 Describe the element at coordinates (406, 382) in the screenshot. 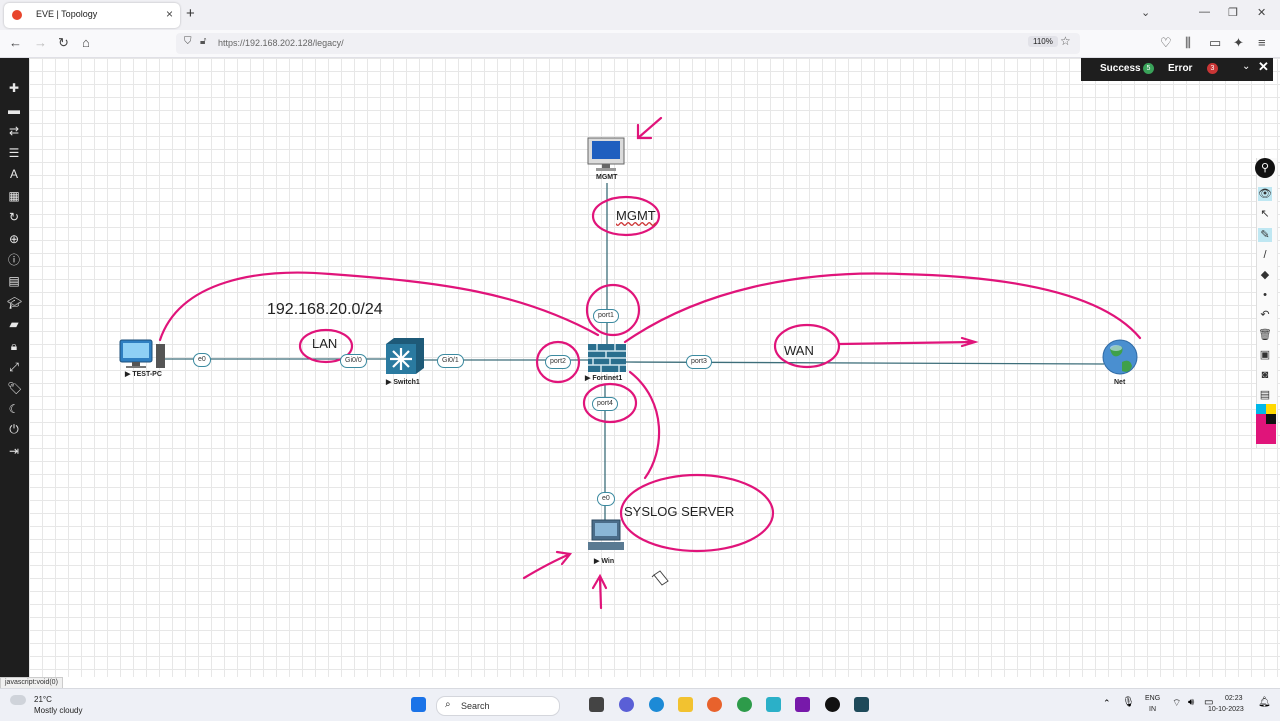

I see `node-name-switch1: Switch1` at that location.